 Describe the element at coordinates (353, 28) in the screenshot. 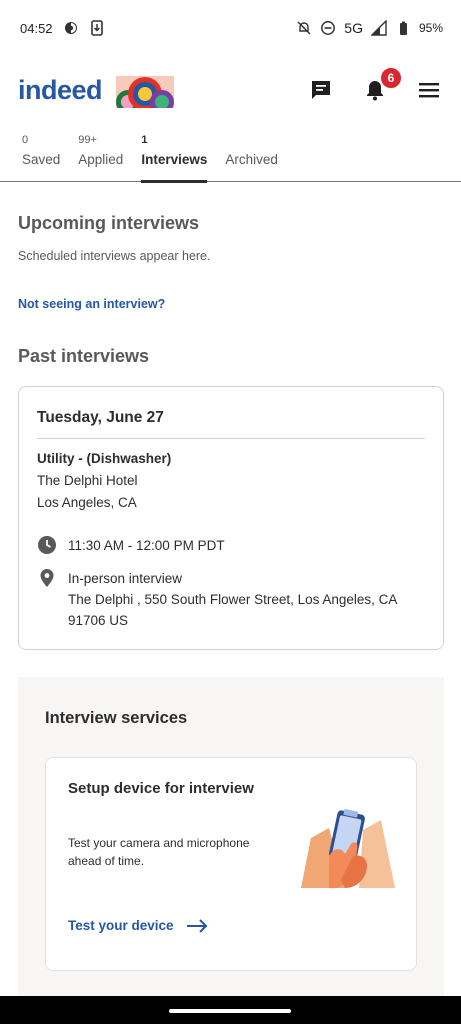

I see `network-type: 5G` at that location.